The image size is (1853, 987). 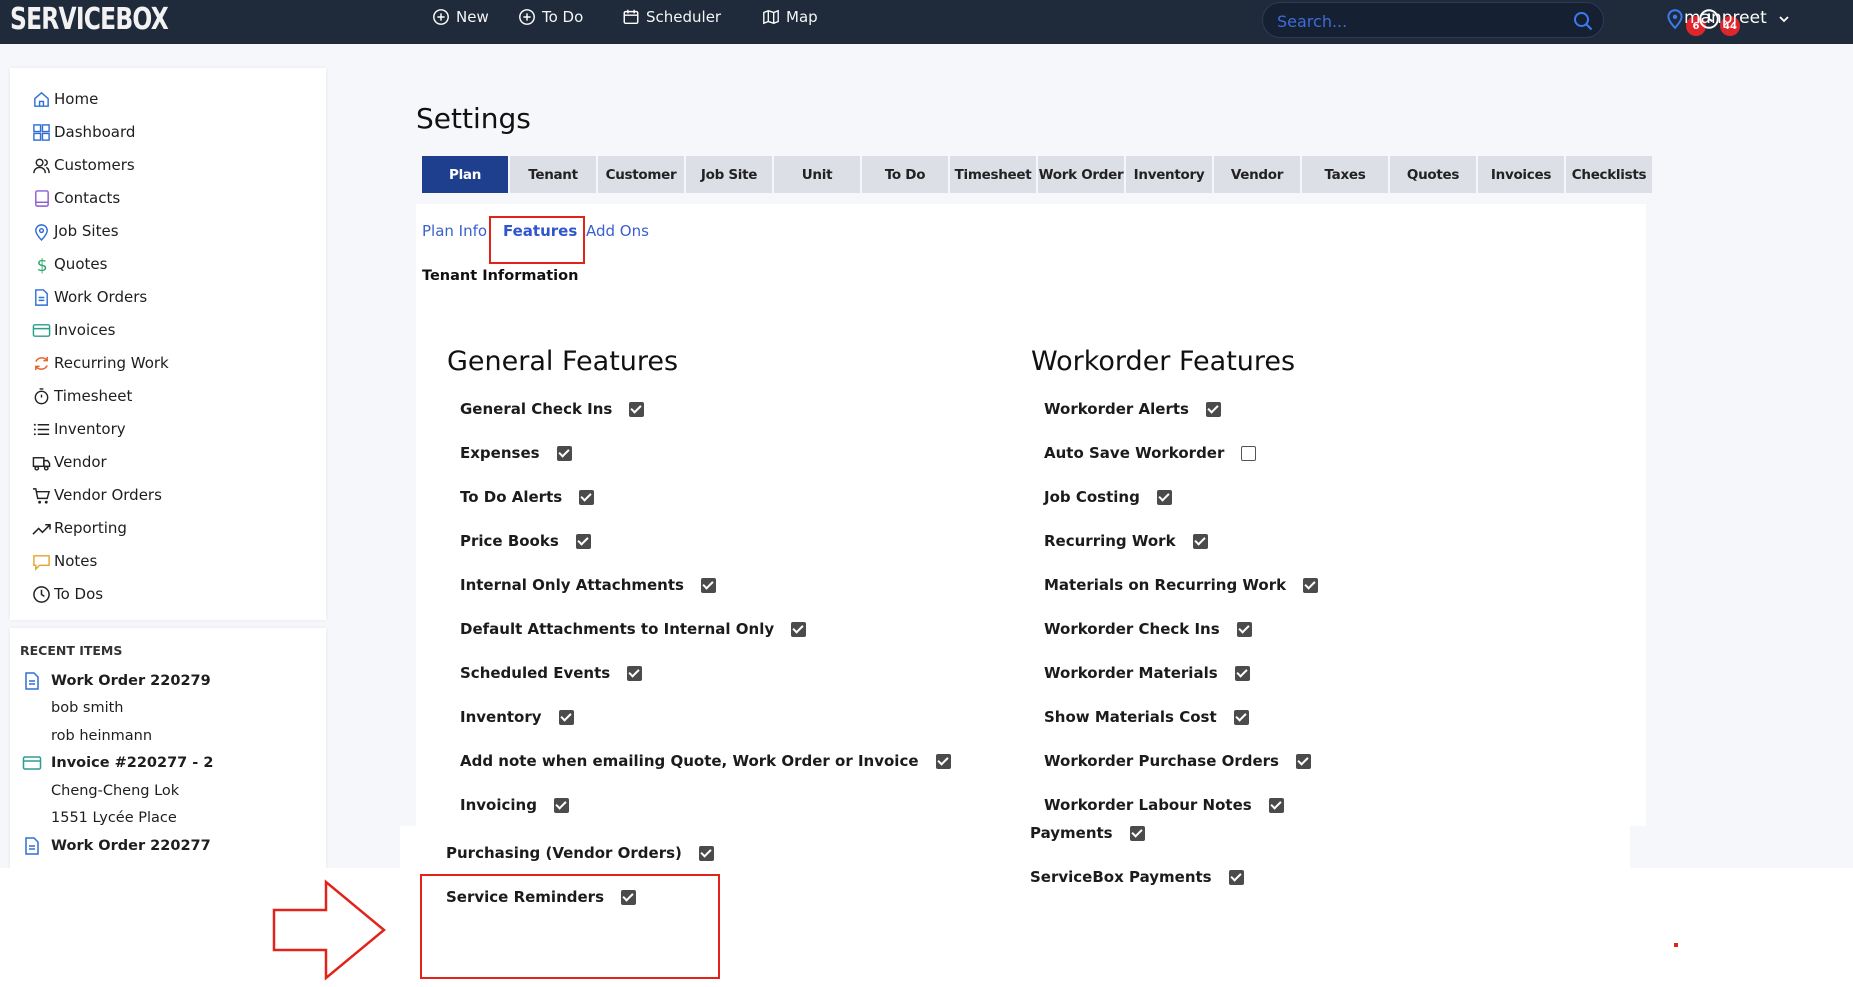 What do you see at coordinates (472, 17) in the screenshot?
I see `new-label: New` at bounding box center [472, 17].